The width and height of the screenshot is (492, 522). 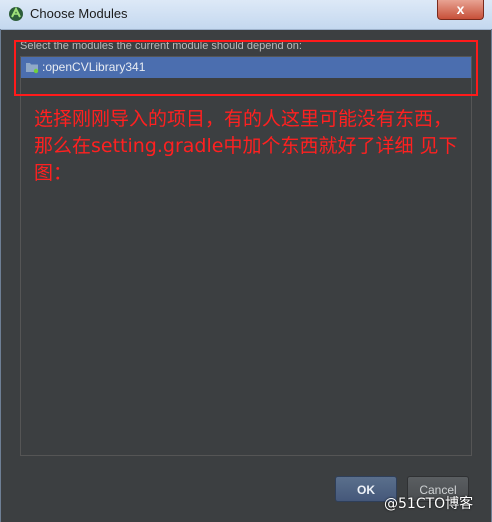 What do you see at coordinates (429, 504) in the screenshot?
I see `watermark: @51CTO博客` at bounding box center [429, 504].